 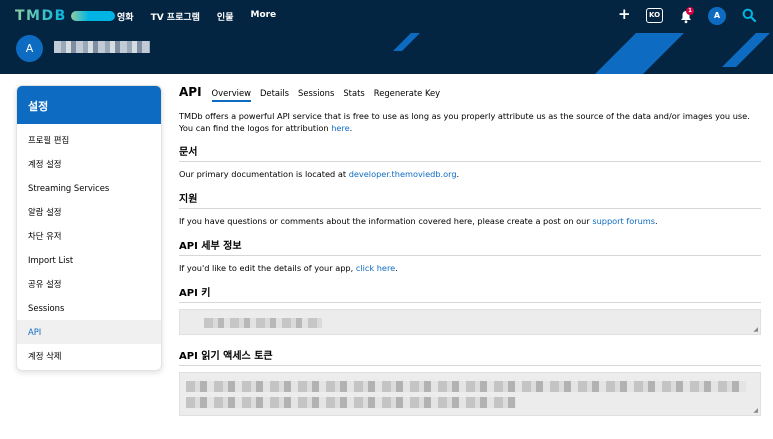 I want to click on sidebar-item-import-list: Import List, so click(x=89, y=260).